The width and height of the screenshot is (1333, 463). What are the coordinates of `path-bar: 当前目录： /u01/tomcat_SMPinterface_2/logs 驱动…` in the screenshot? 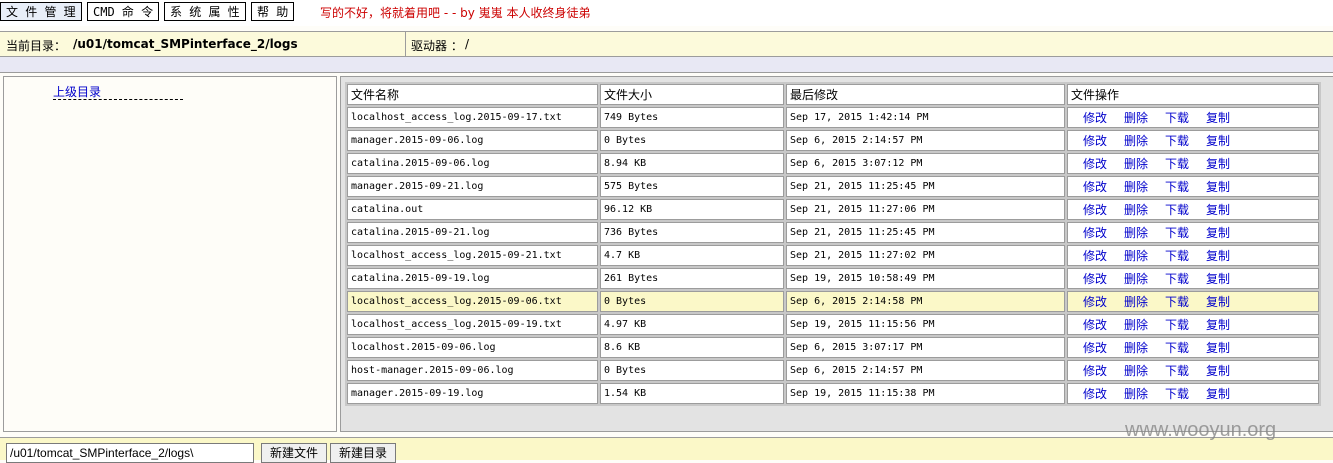 It's located at (666, 44).